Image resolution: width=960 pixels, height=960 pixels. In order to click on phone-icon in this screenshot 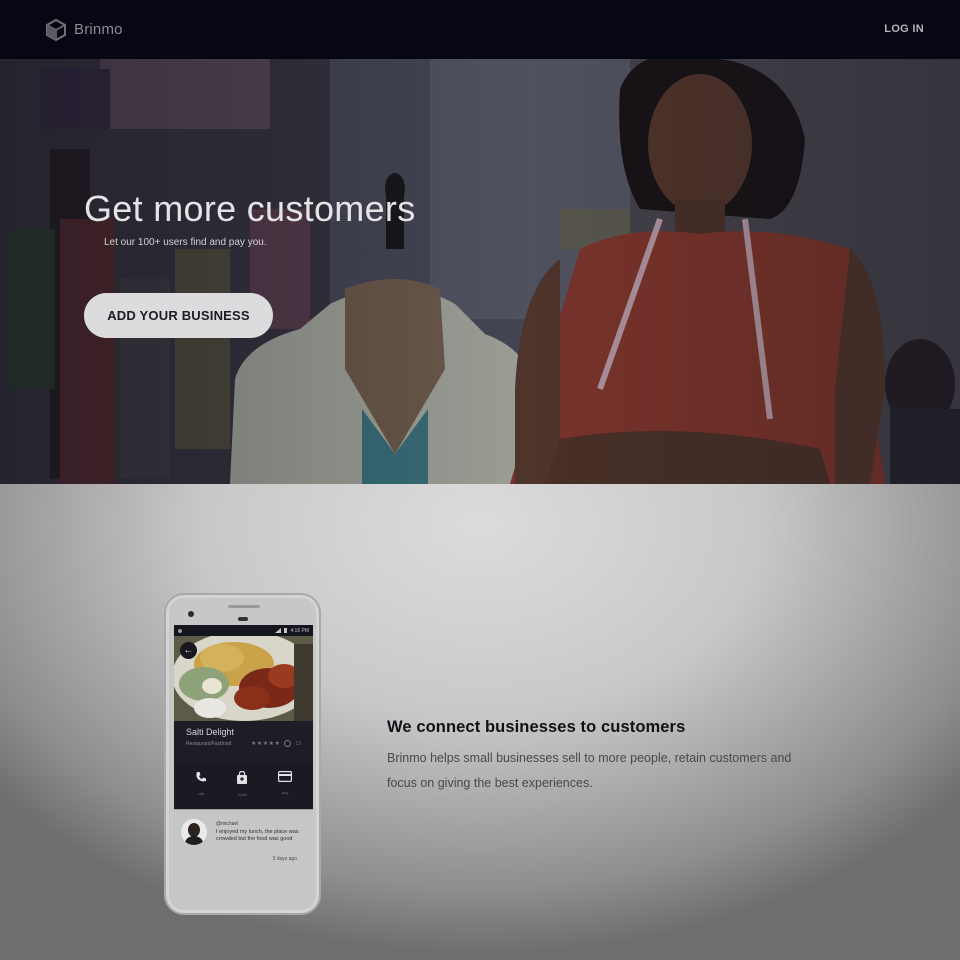, I will do `click(201, 777)`.